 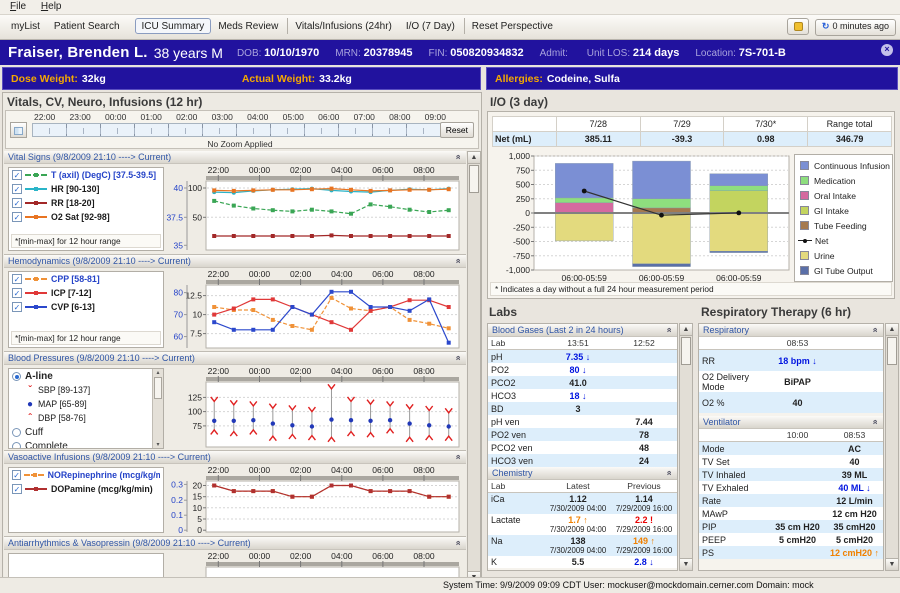 What do you see at coordinates (93, 78) in the screenshot?
I see `dose-weight-value: 32kg` at bounding box center [93, 78].